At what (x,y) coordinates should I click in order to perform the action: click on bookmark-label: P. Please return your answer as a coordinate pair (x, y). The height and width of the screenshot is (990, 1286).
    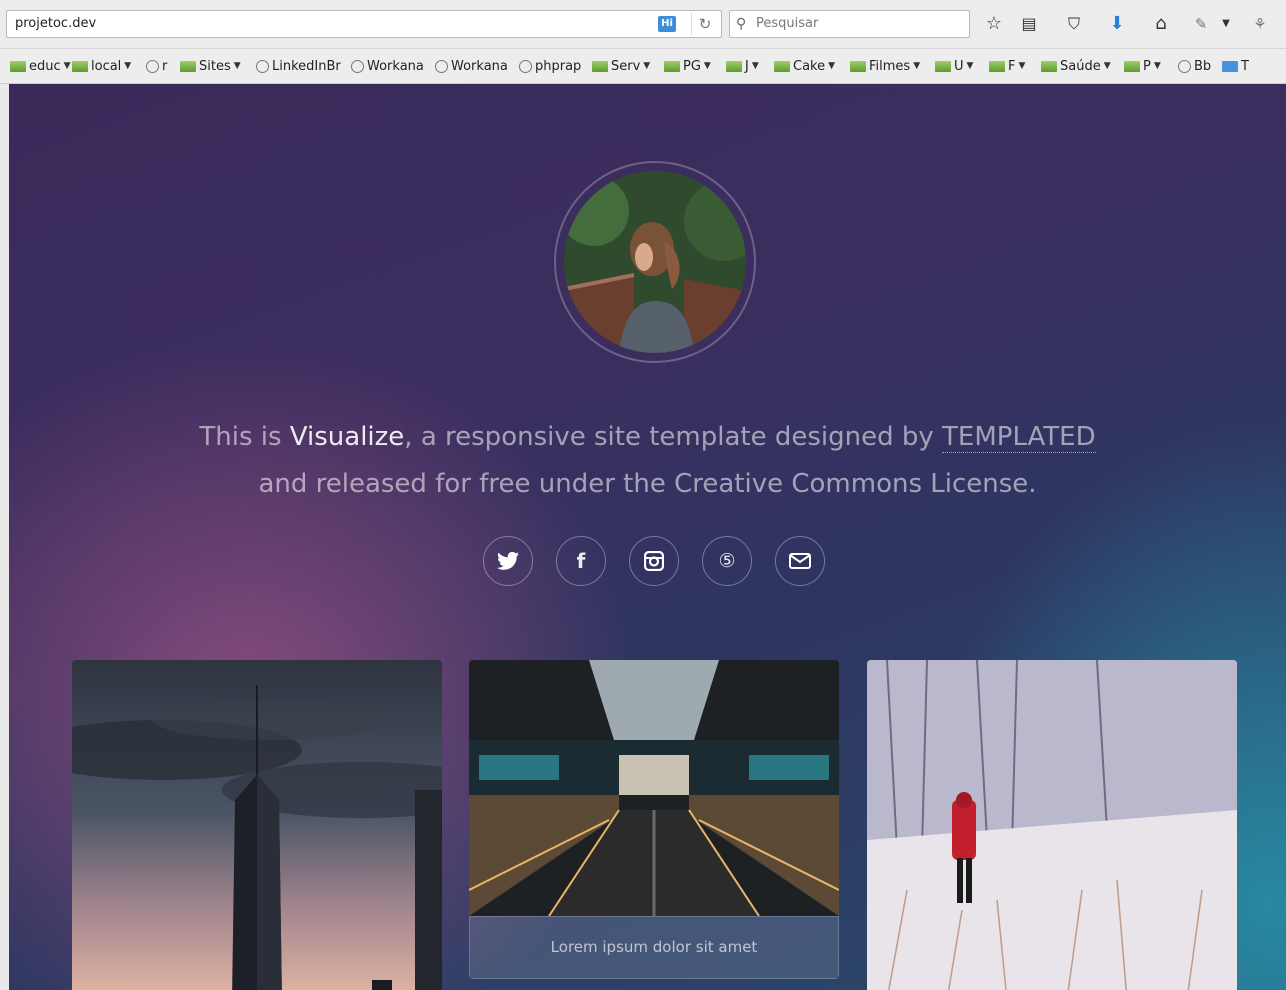
    Looking at the image, I should click on (1147, 66).